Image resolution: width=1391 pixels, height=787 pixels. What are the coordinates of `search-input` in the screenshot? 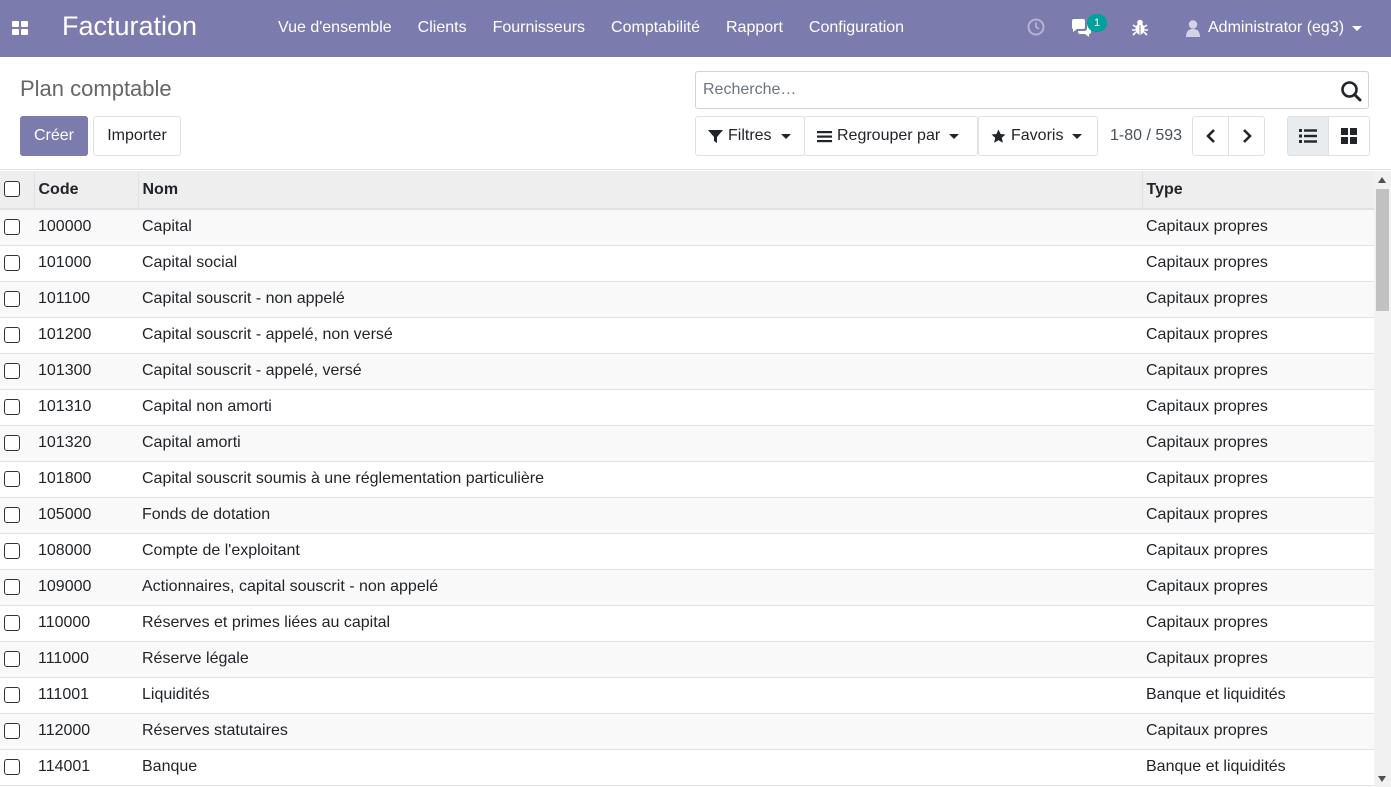 It's located at (1018, 90).